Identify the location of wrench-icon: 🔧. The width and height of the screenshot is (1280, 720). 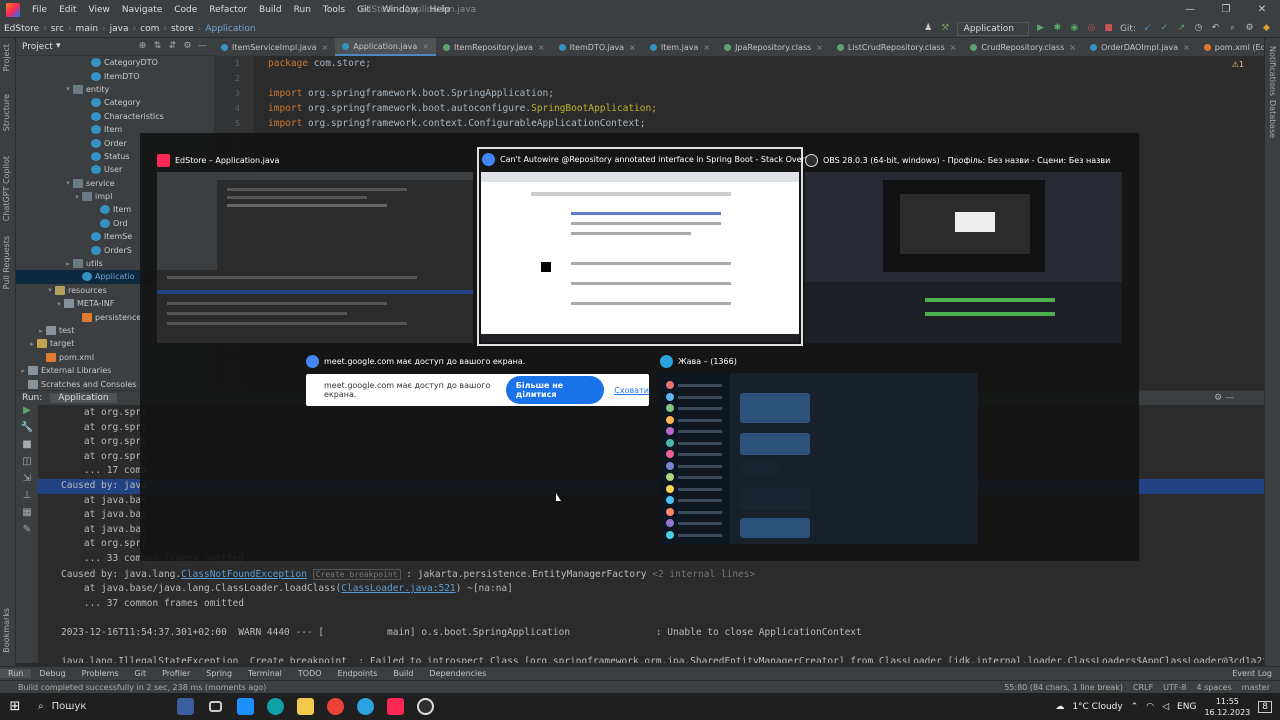
(27, 430).